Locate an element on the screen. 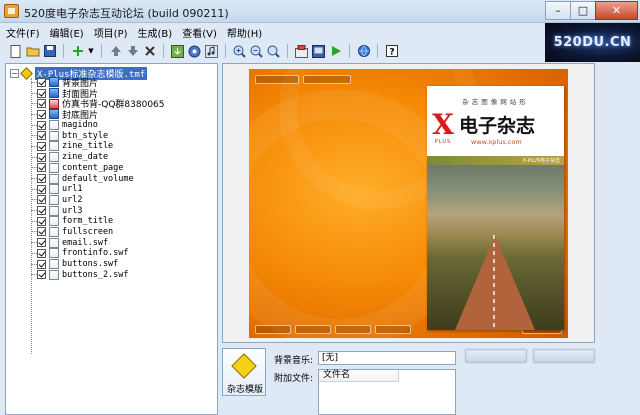 This screenshot has height=415, width=640. open-folder-icon is located at coordinates (32, 51).